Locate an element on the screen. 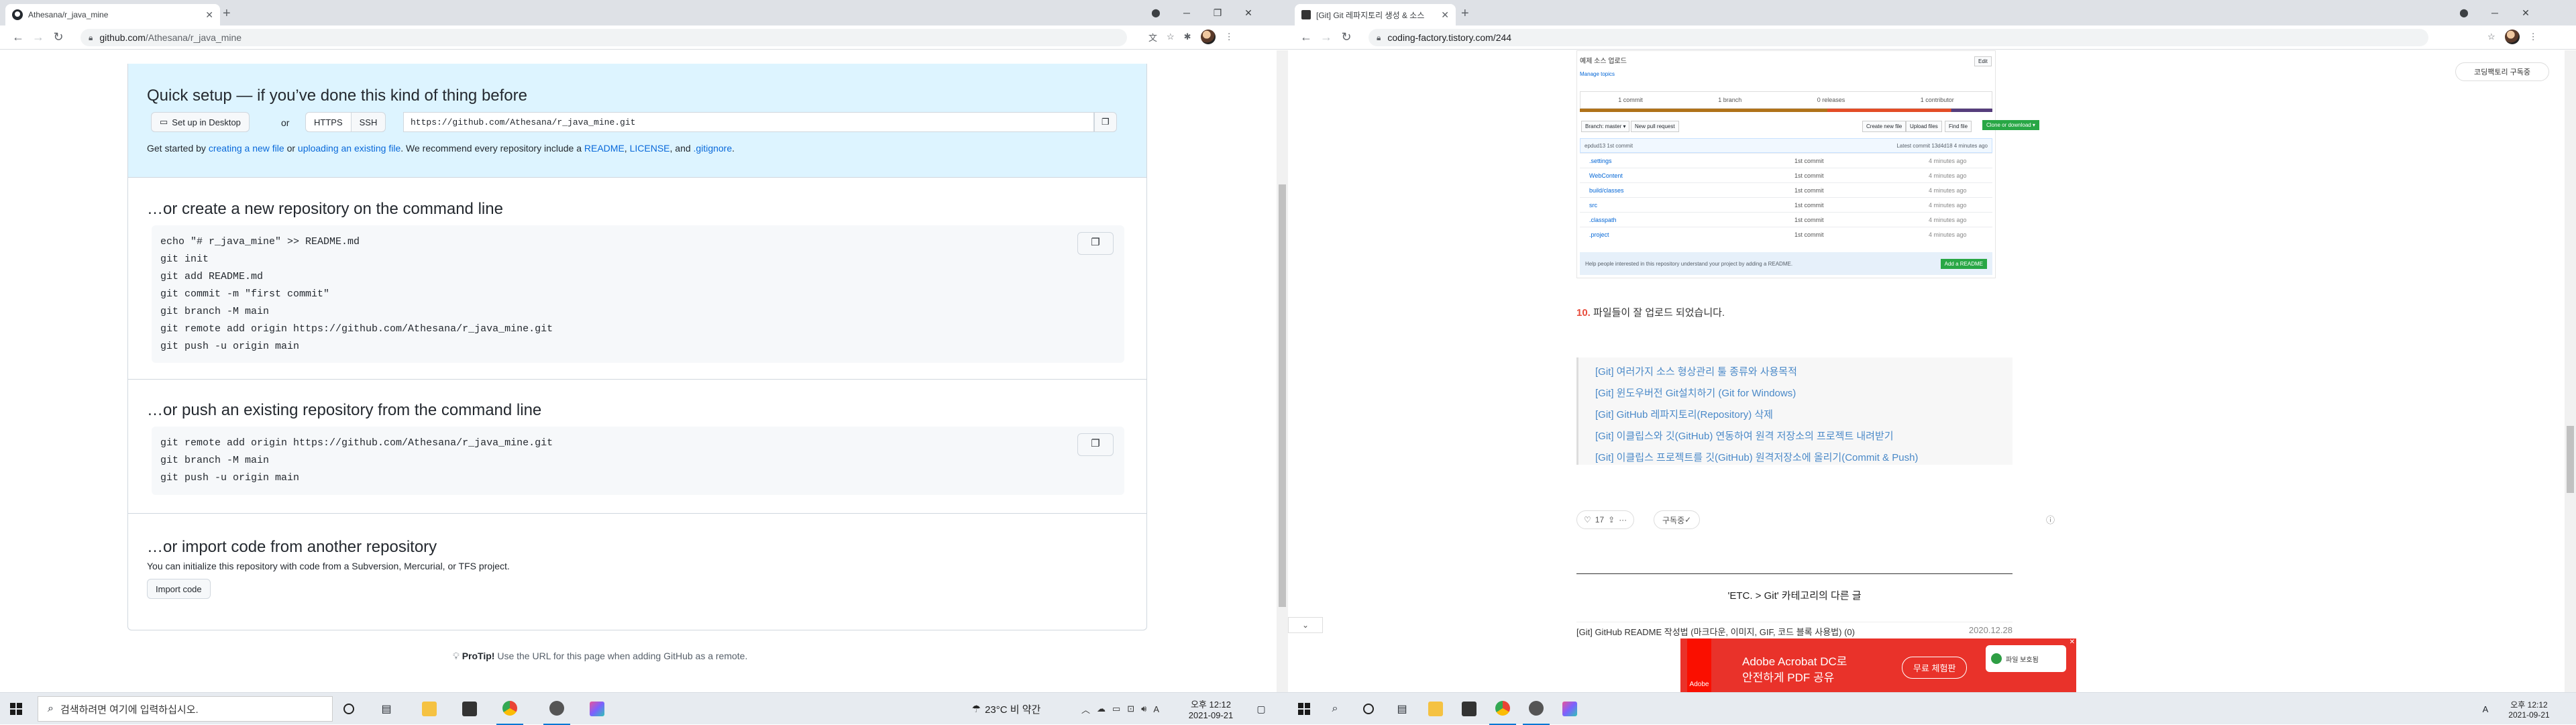 This screenshot has height=725, width=2576. translate-icon: 文 is located at coordinates (1152, 37).